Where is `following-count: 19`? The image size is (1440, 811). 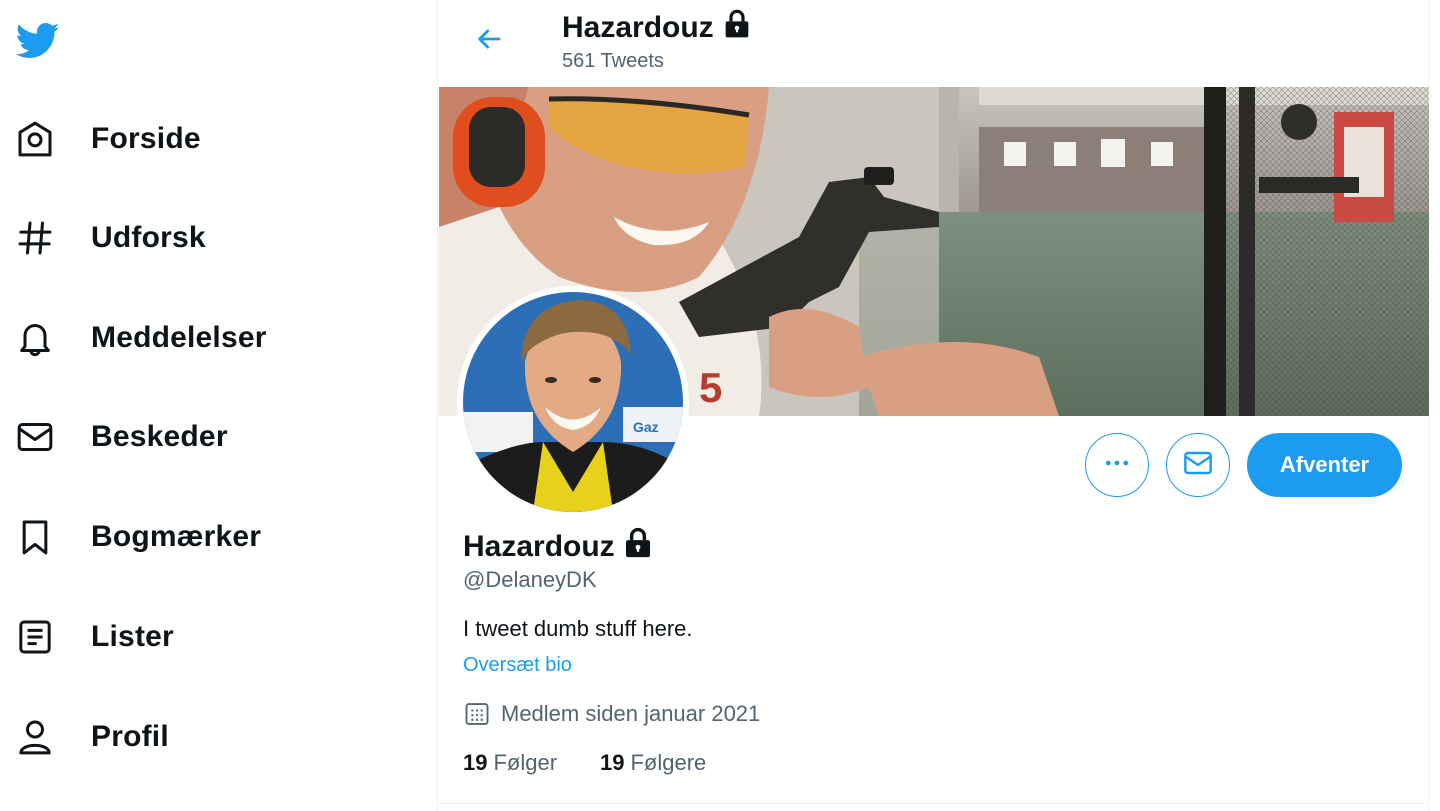
following-count: 19 is located at coordinates (475, 762).